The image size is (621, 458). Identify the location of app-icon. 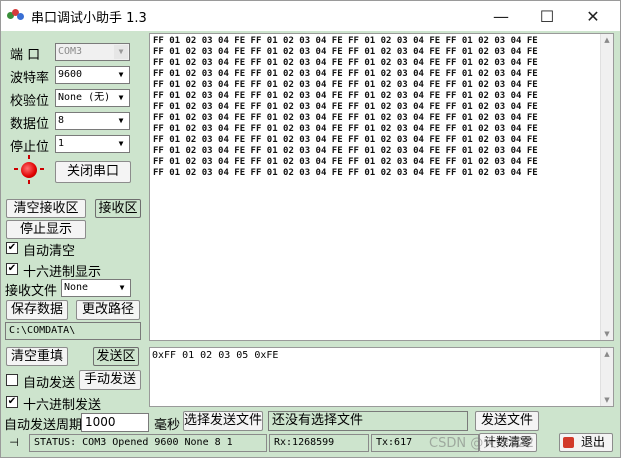
(16, 16).